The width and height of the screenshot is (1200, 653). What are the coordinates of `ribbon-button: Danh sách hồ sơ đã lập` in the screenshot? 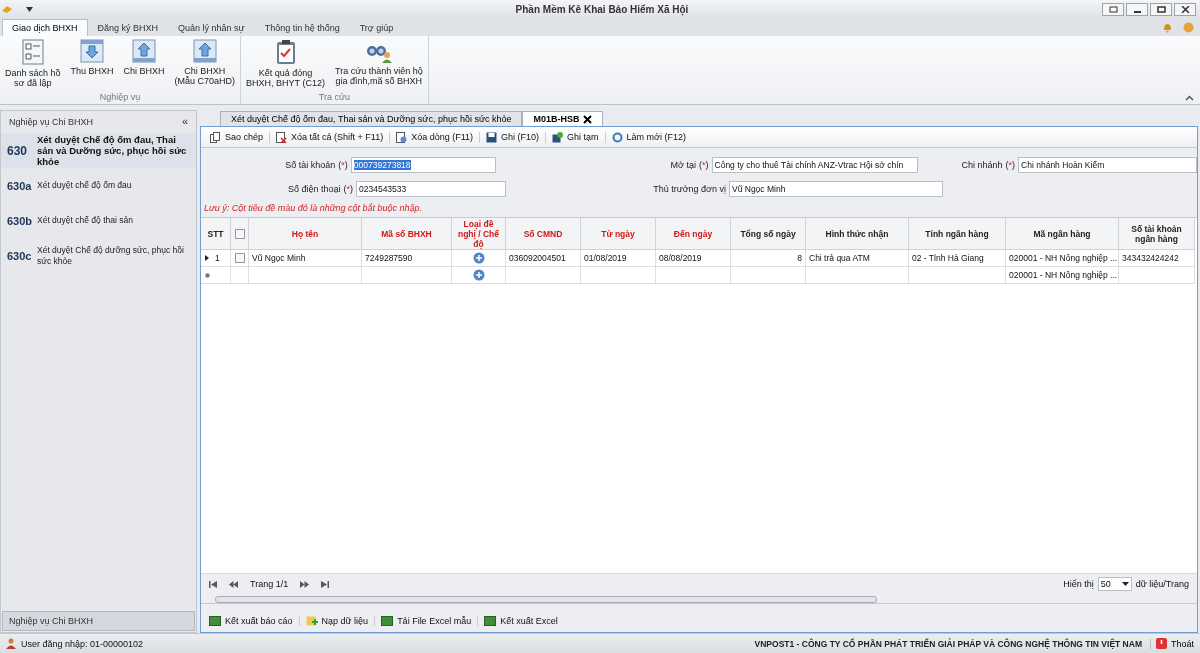 It's located at (33, 65).